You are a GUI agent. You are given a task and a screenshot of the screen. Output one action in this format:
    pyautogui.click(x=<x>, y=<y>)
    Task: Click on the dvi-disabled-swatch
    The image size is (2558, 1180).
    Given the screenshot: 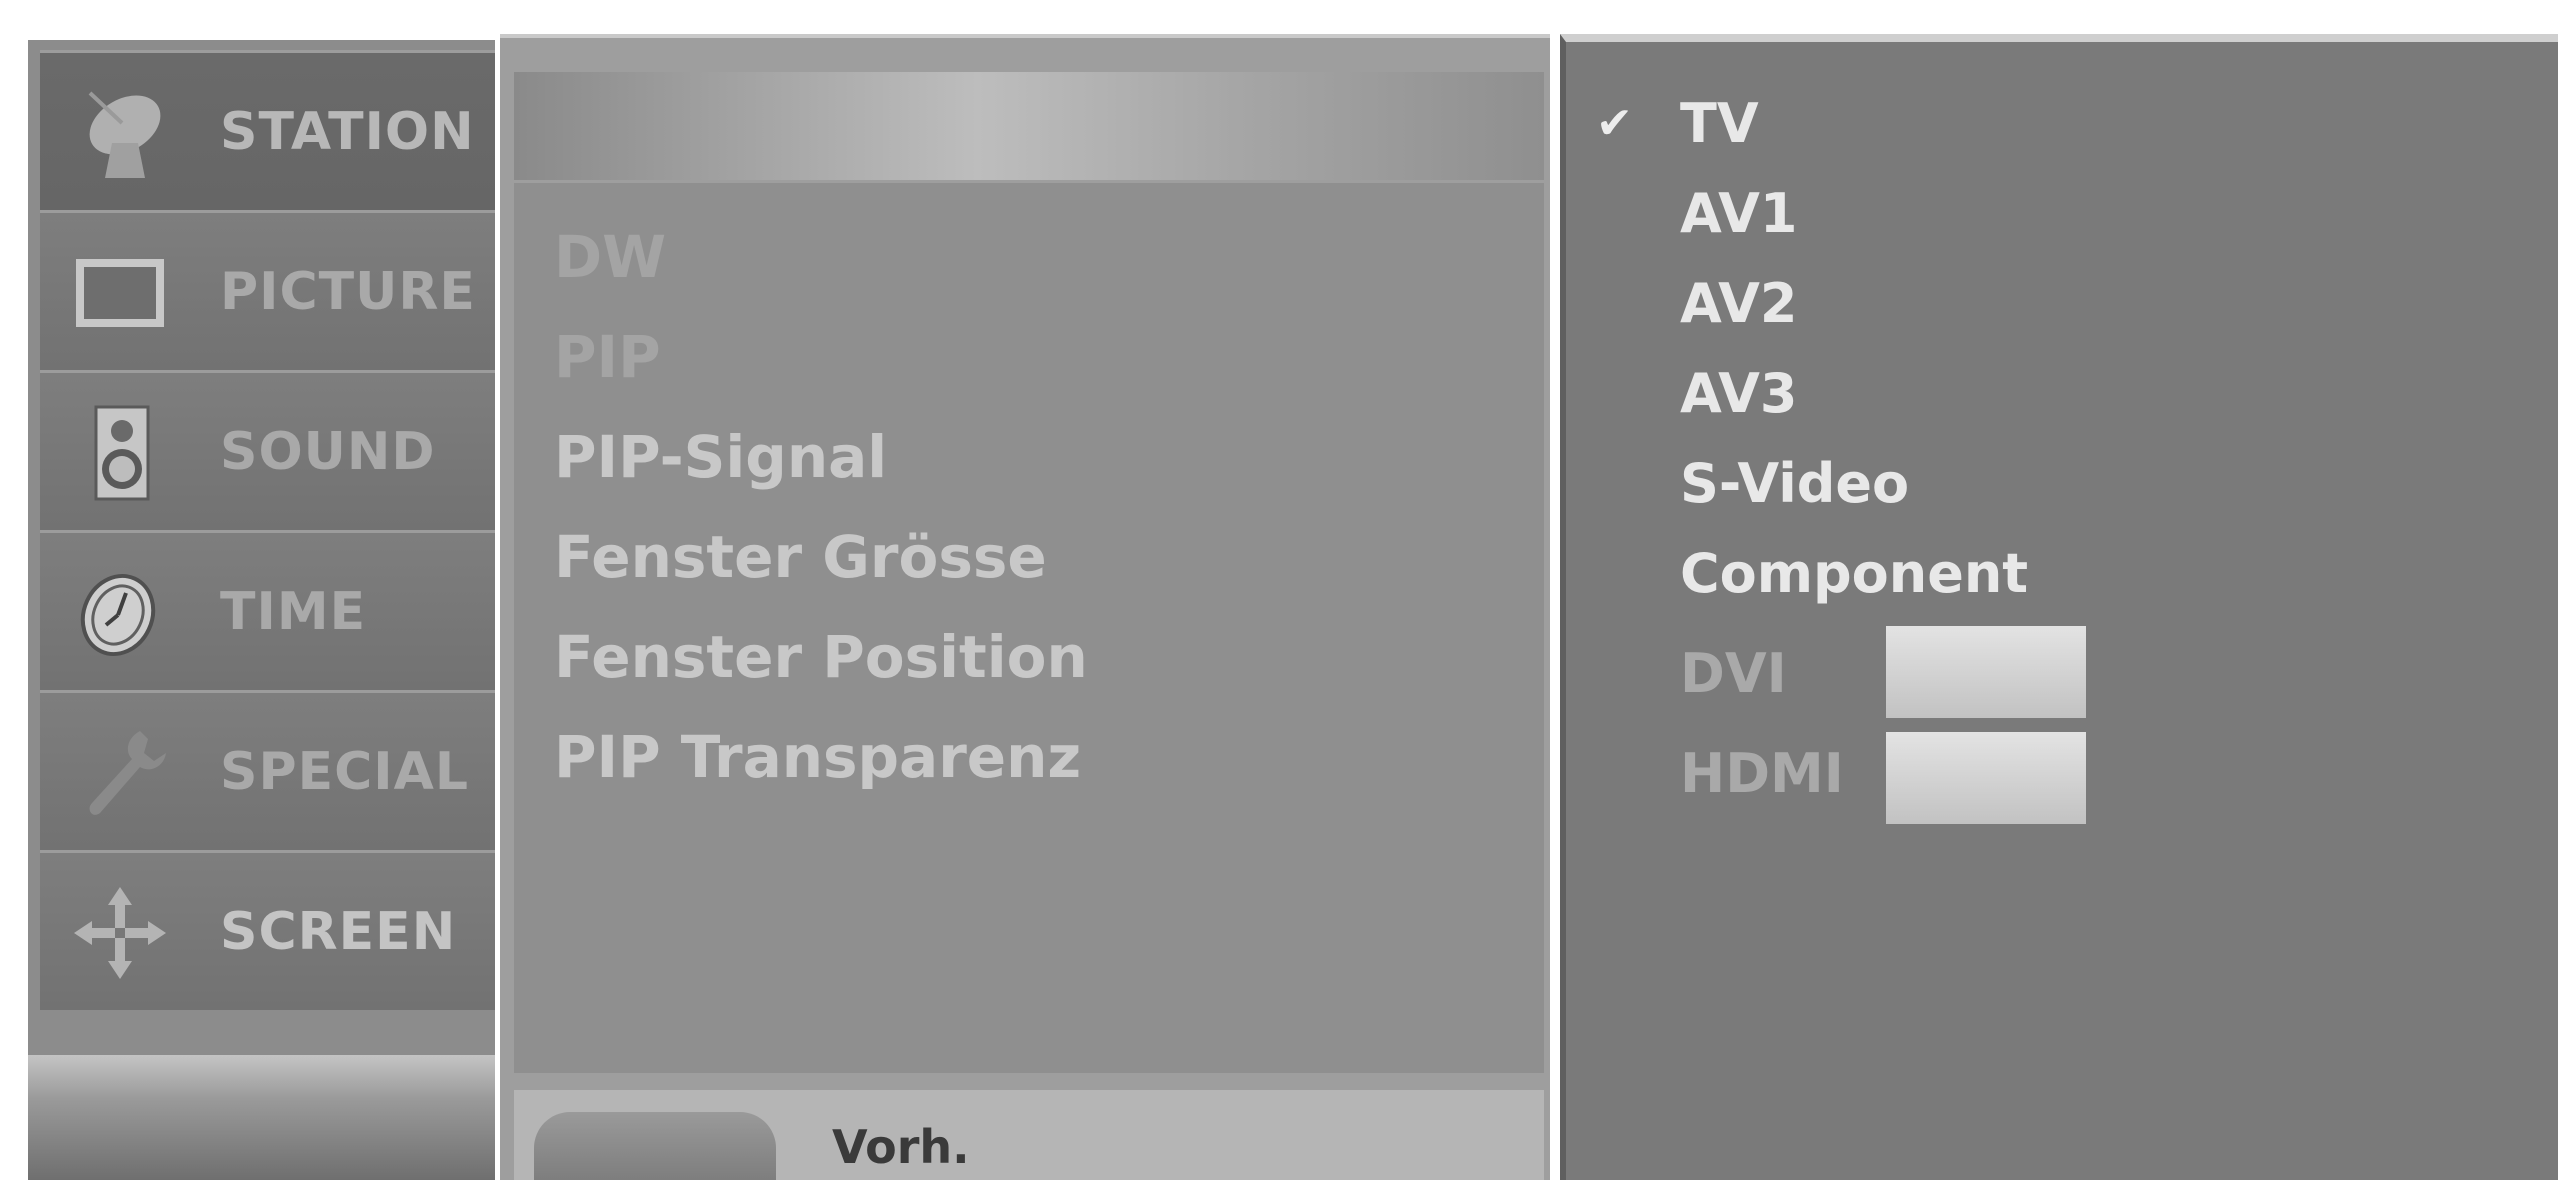 What is the action you would take?
    pyautogui.click(x=1986, y=672)
    